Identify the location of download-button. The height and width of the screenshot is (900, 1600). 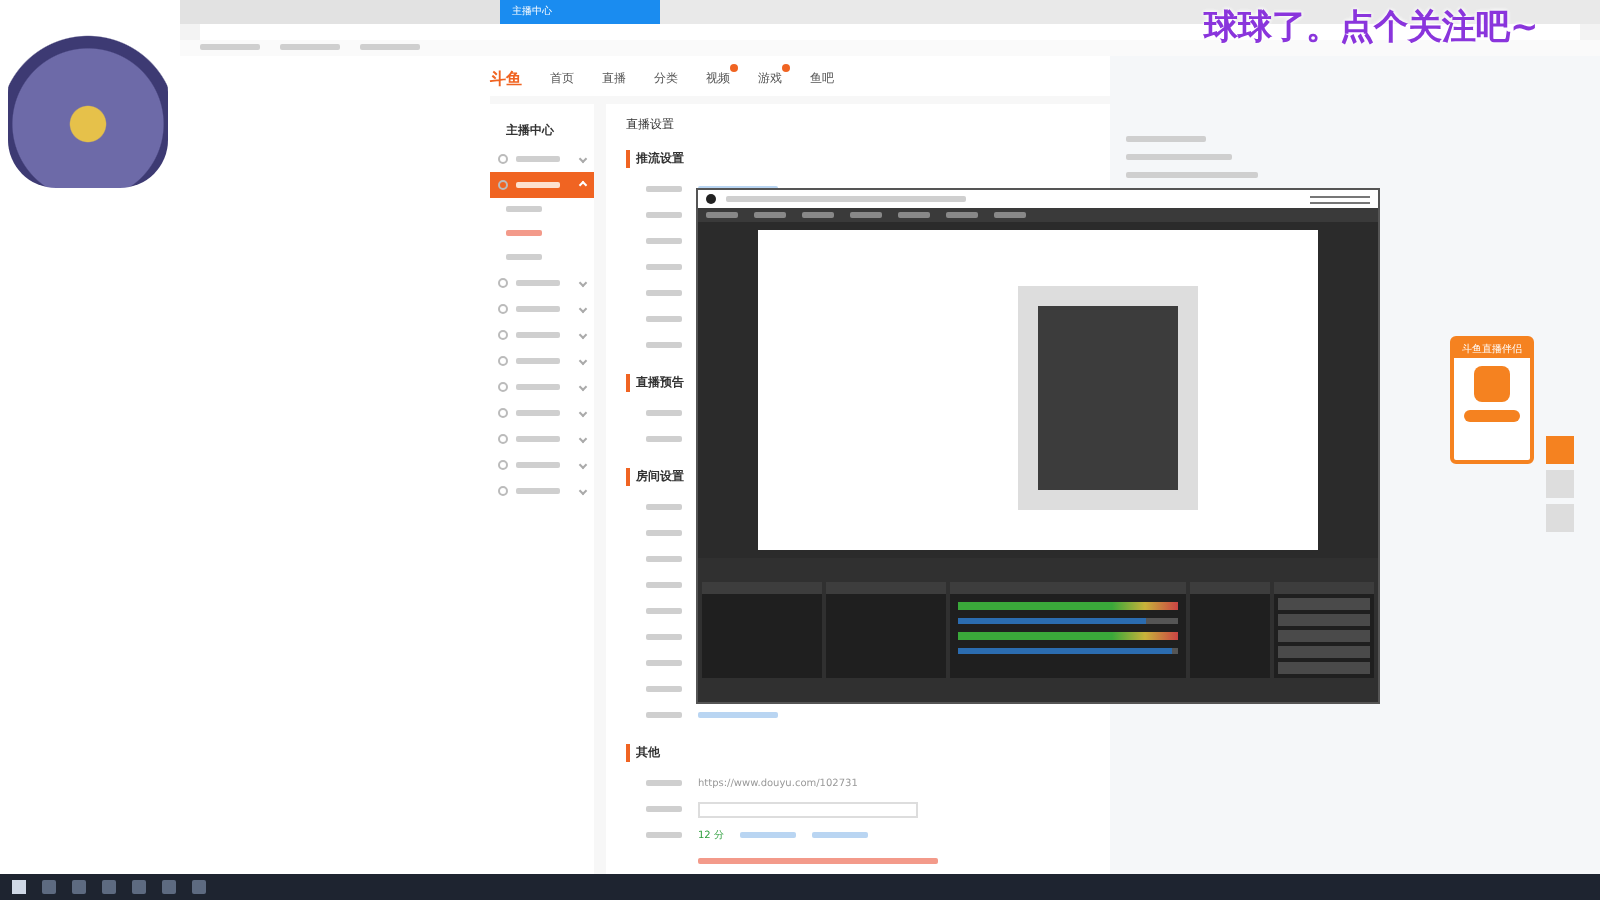
(1492, 416).